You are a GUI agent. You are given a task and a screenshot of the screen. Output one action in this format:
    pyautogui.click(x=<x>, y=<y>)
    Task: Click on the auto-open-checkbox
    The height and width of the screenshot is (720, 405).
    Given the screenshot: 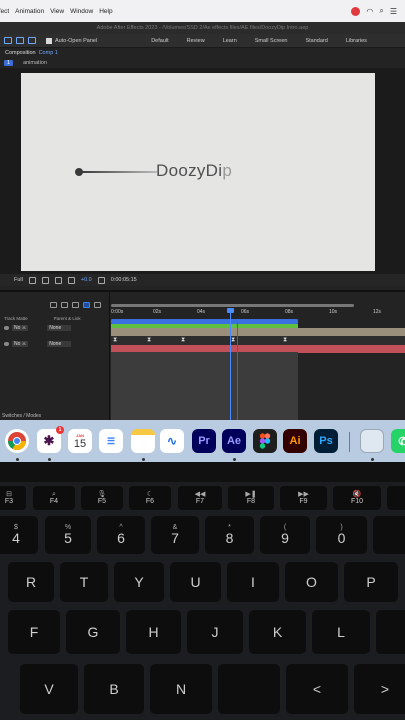 What is the action you would take?
    pyautogui.click(x=49, y=40)
    